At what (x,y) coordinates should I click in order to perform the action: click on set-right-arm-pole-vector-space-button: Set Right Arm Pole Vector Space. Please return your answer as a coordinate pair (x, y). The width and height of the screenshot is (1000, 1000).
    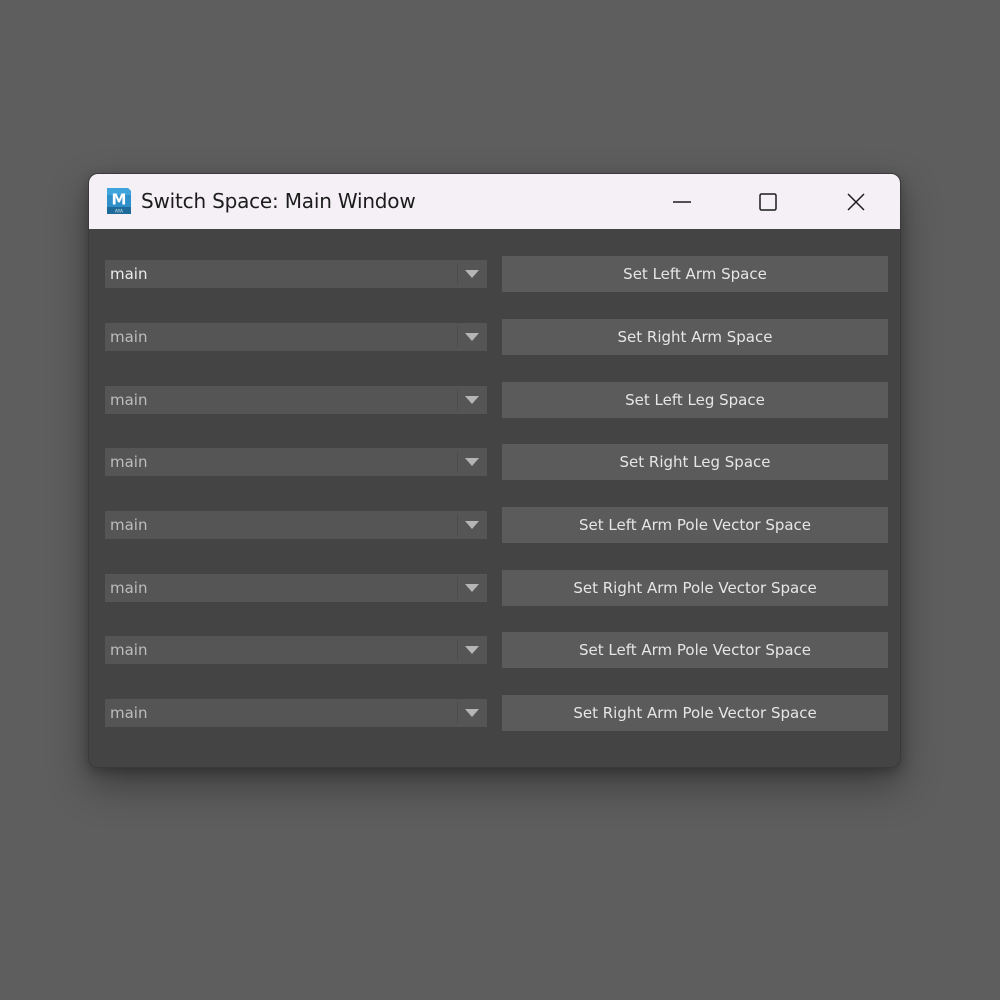
    Looking at the image, I should click on (695, 588).